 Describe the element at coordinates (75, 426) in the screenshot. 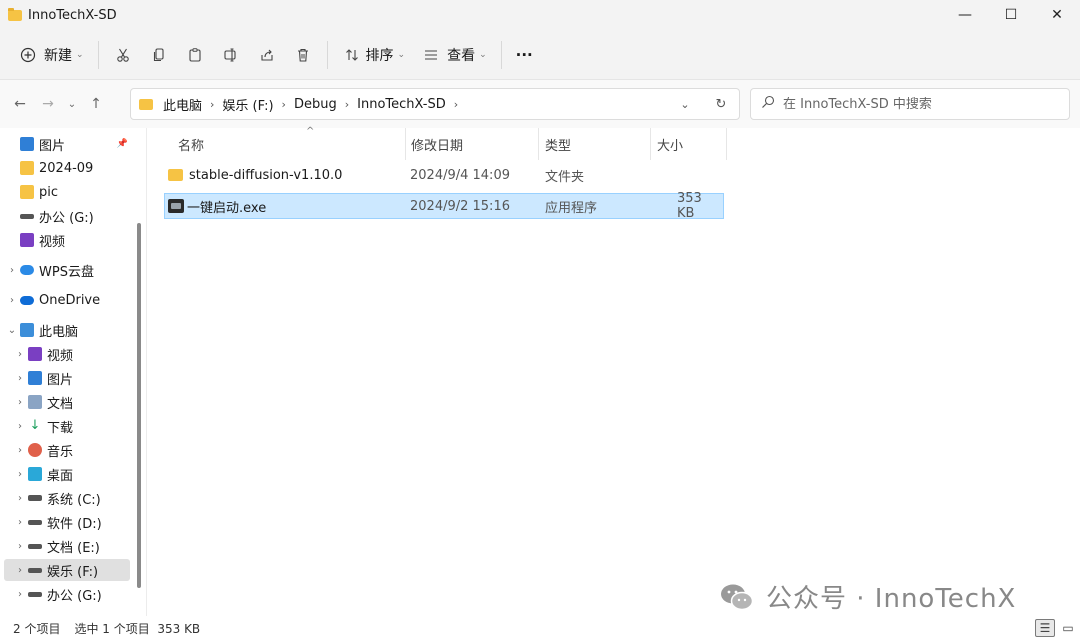

I see `sidebar-item-downloads: › ↓ 下载` at that location.